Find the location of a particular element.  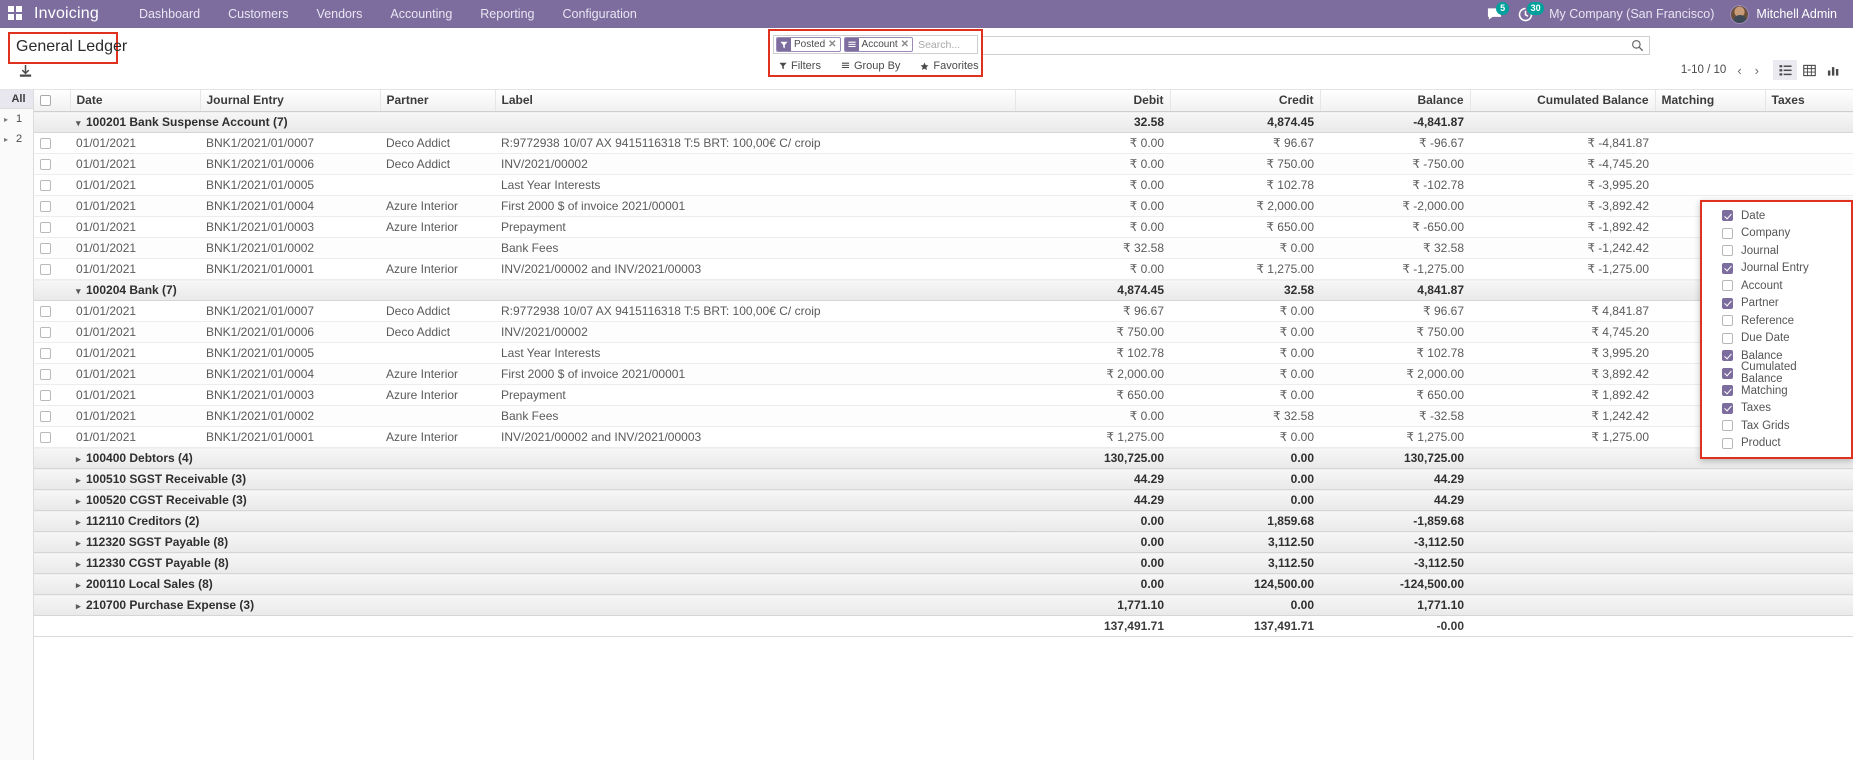

rail-item-1: ▸ 1 is located at coordinates (16, 119).